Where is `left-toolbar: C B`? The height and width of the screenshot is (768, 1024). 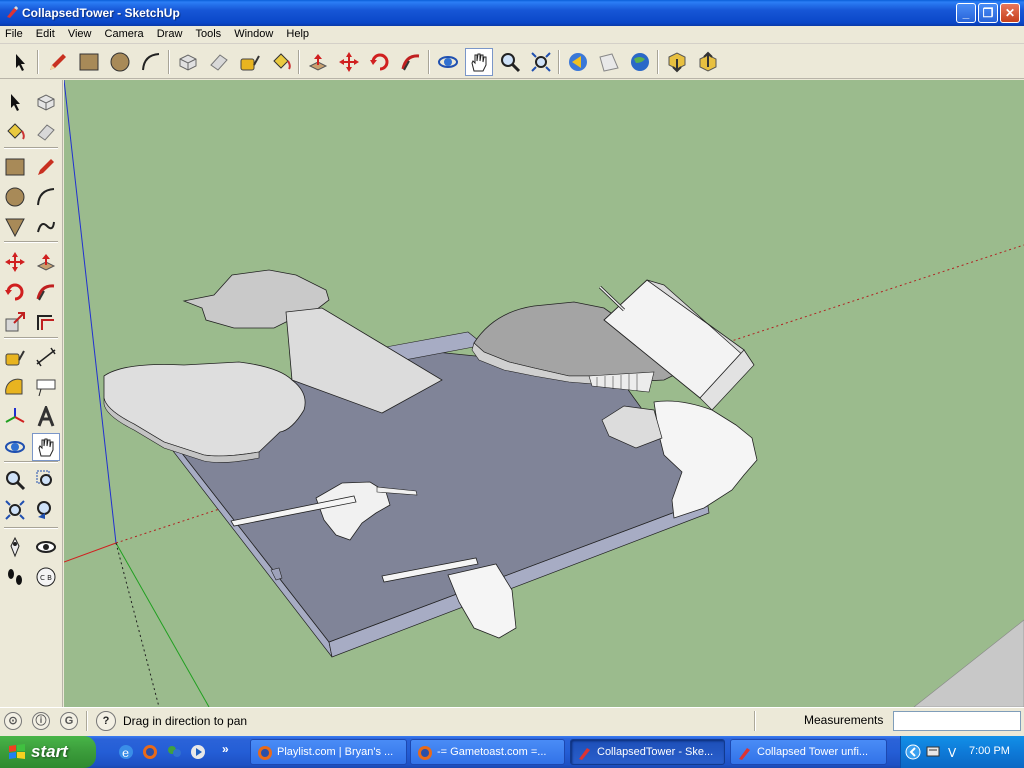
left-toolbar: C B is located at coordinates (31, 393).